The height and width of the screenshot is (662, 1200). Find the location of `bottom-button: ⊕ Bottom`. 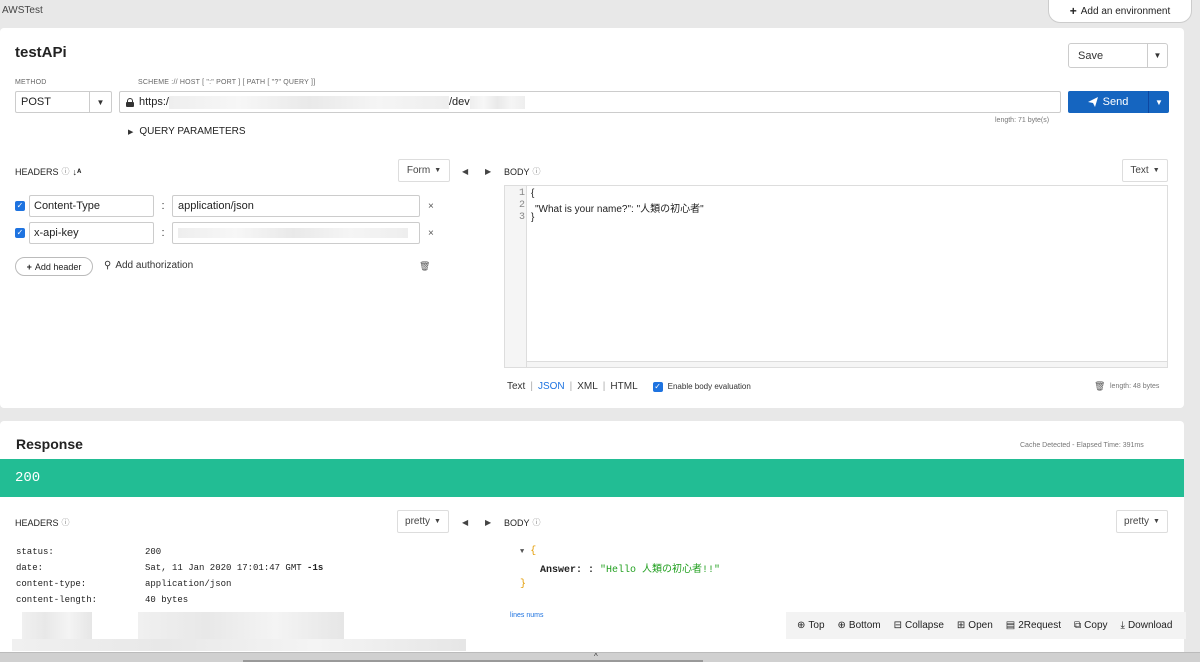

bottom-button: ⊕ Bottom is located at coordinates (859, 625).